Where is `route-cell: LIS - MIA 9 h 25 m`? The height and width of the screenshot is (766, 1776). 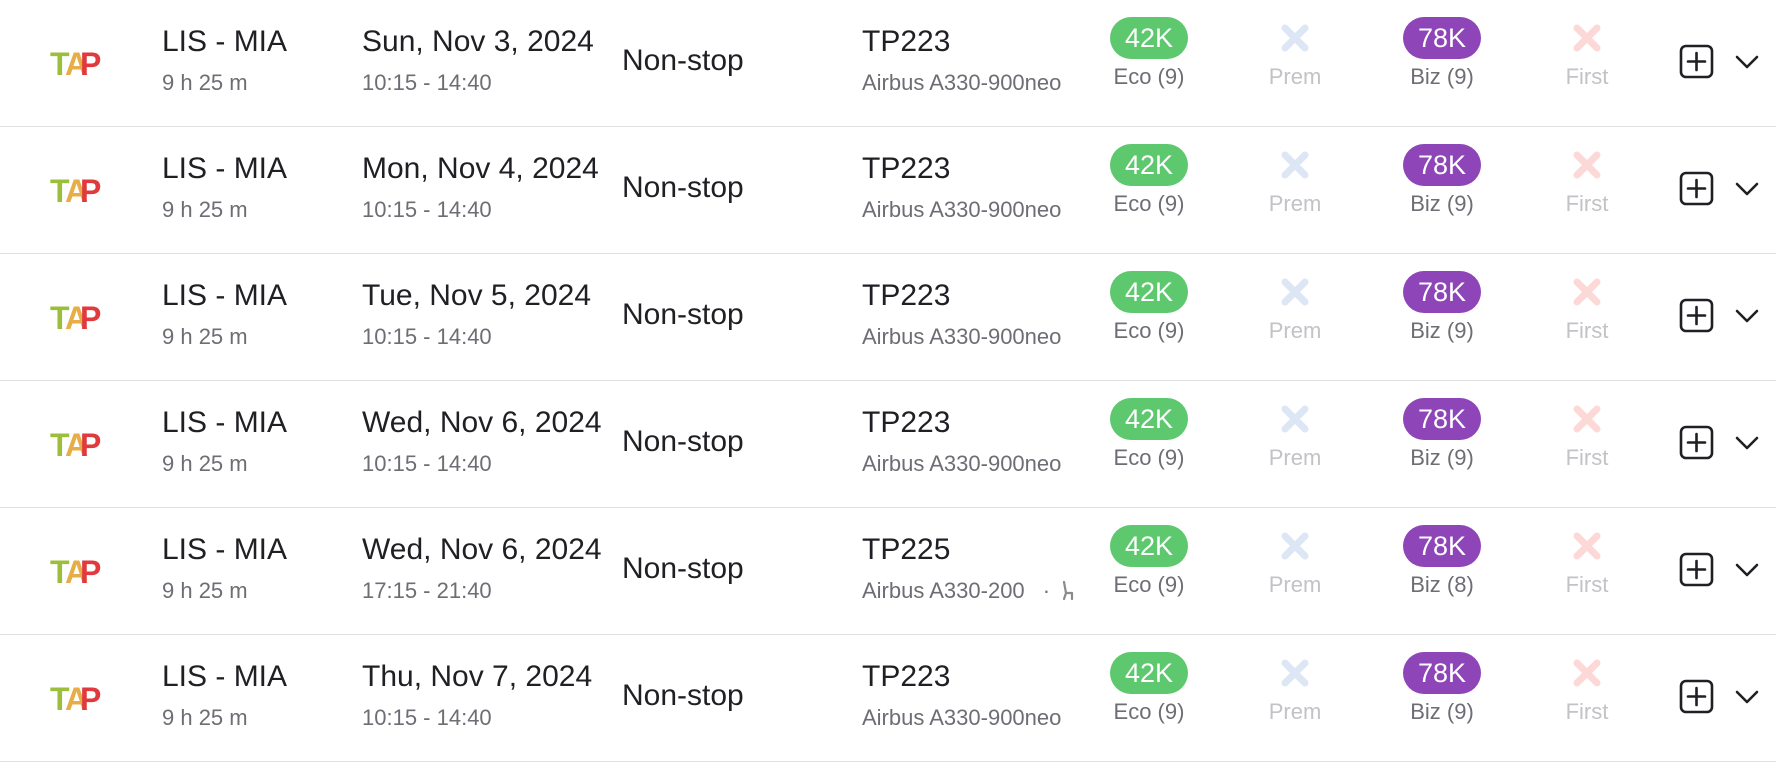
route-cell: LIS - MIA 9 h 25 m is located at coordinates (224, 314).